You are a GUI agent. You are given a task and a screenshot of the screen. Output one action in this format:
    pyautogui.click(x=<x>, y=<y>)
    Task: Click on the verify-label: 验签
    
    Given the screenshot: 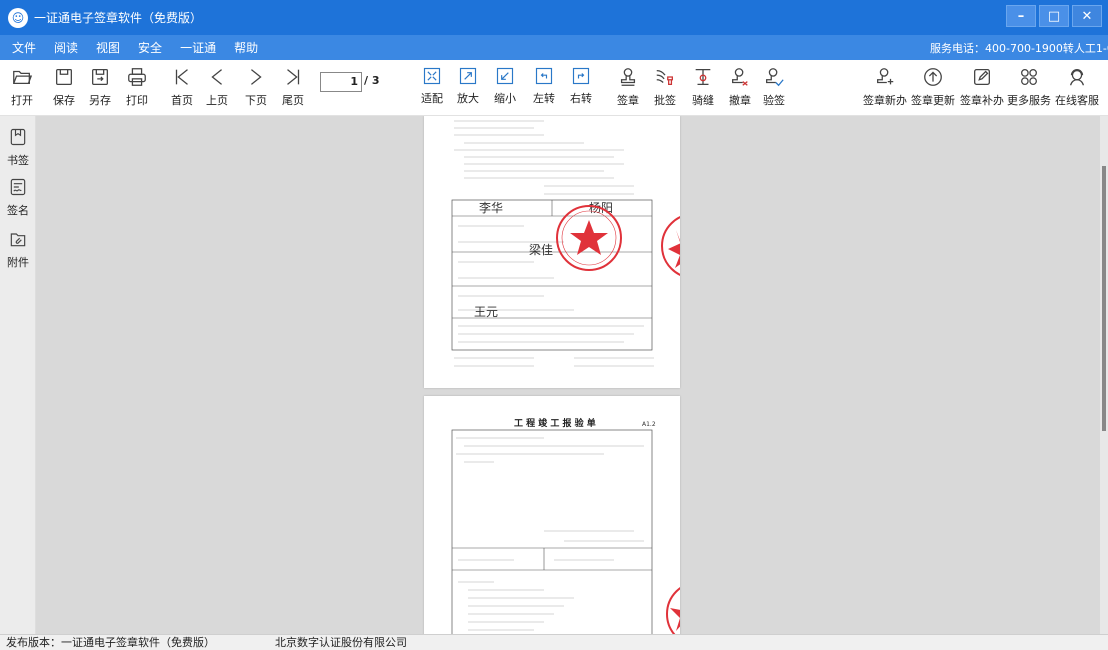 What is the action you would take?
    pyautogui.click(x=774, y=100)
    